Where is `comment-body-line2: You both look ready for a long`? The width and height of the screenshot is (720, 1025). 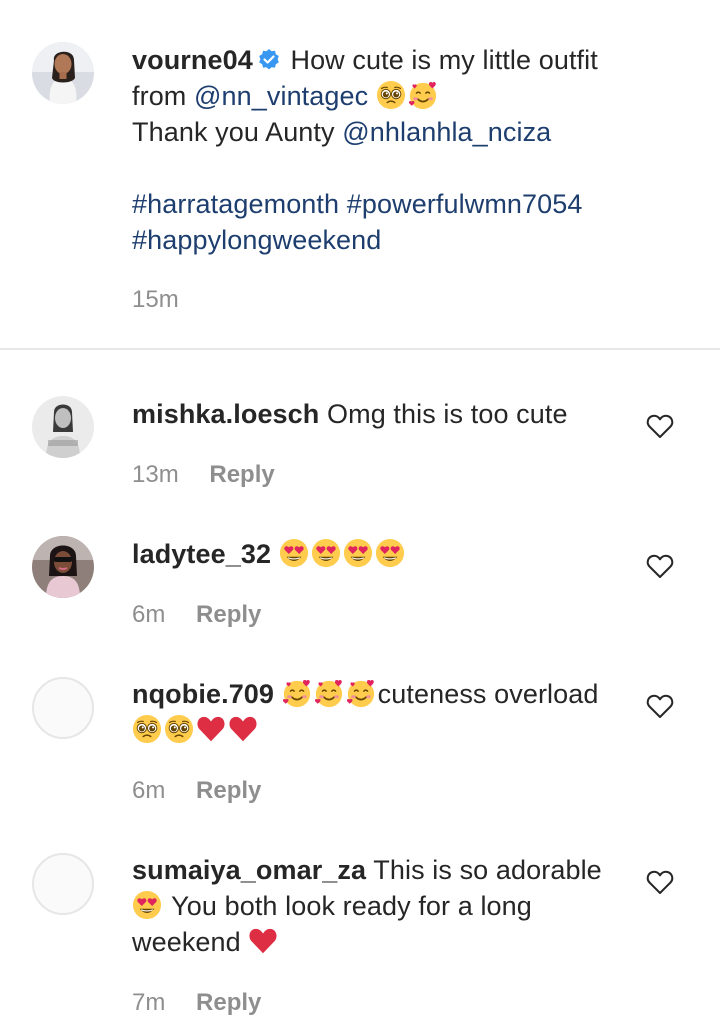
comment-body-line2: You both look ready for a long is located at coordinates (351, 906).